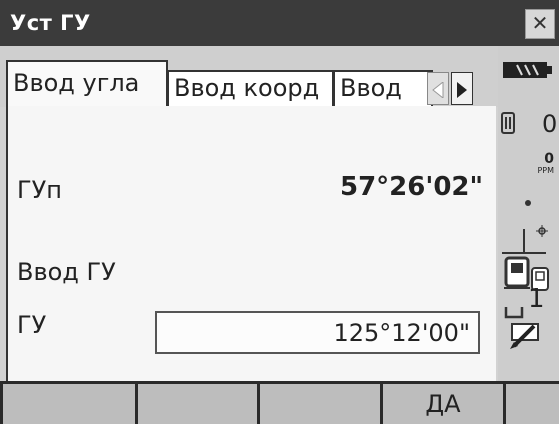  What do you see at coordinates (524, 337) in the screenshot?
I see `edit-icon` at bounding box center [524, 337].